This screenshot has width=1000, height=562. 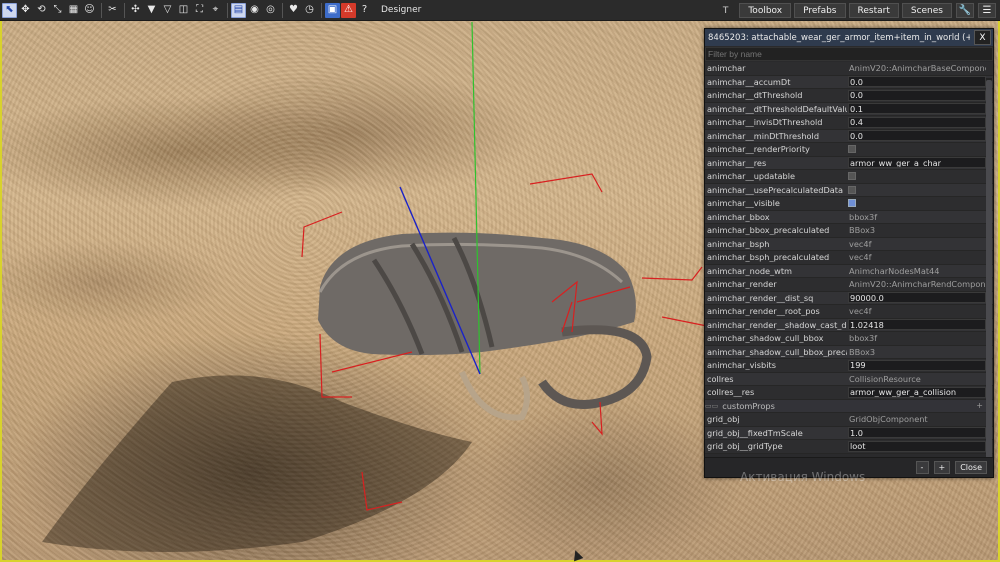 I want to click on property-row: animchar__accumDt 0.0, so click(x=849, y=82).